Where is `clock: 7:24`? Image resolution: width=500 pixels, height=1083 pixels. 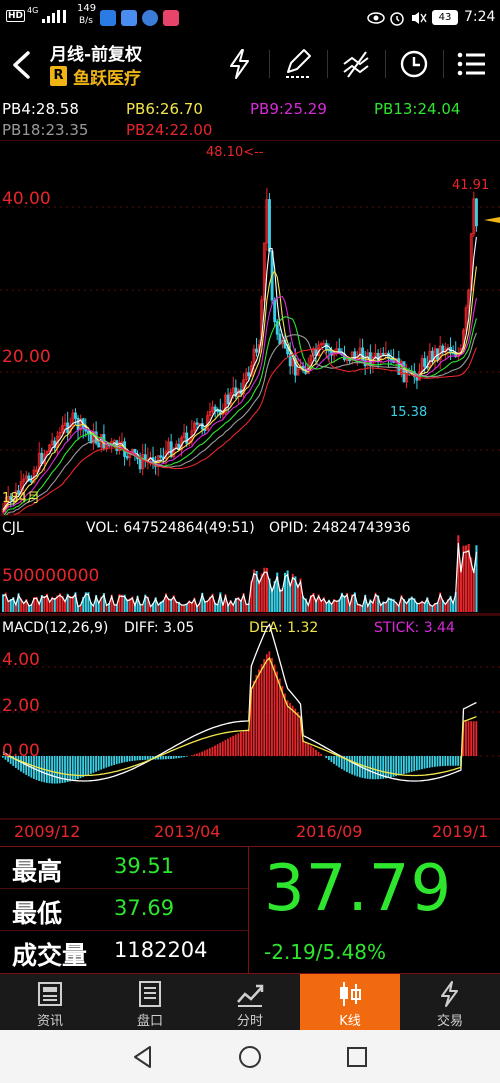 clock: 7:24 is located at coordinates (480, 17).